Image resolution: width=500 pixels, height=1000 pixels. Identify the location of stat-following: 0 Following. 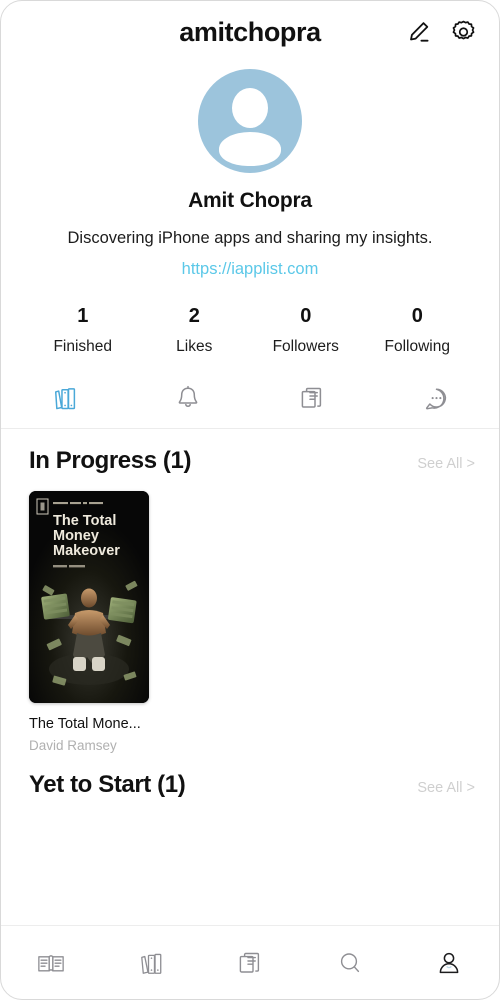
(418, 330).